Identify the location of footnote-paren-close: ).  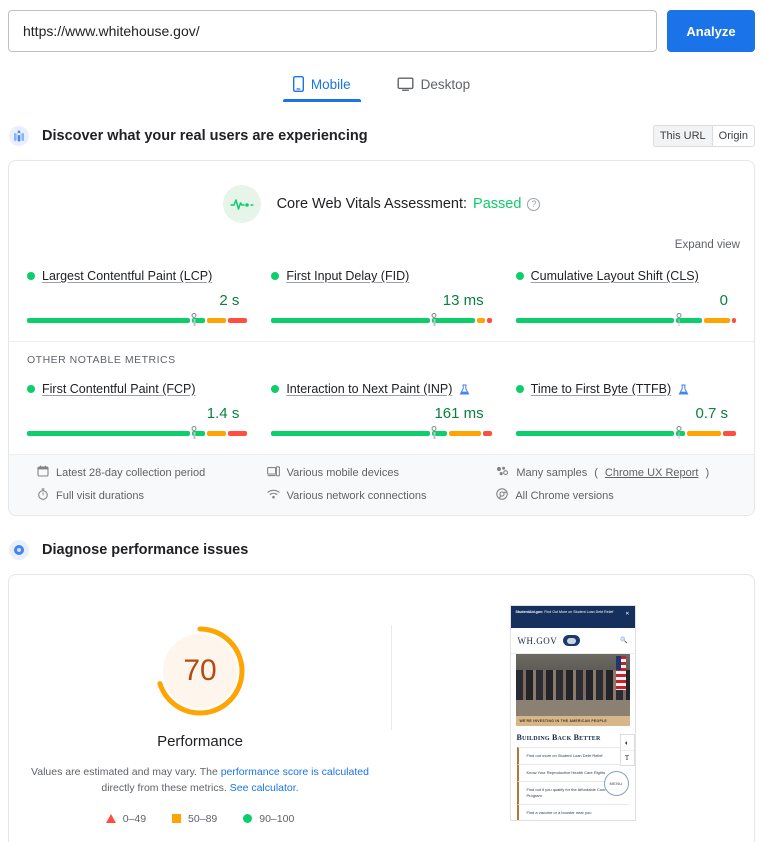
(707, 472).